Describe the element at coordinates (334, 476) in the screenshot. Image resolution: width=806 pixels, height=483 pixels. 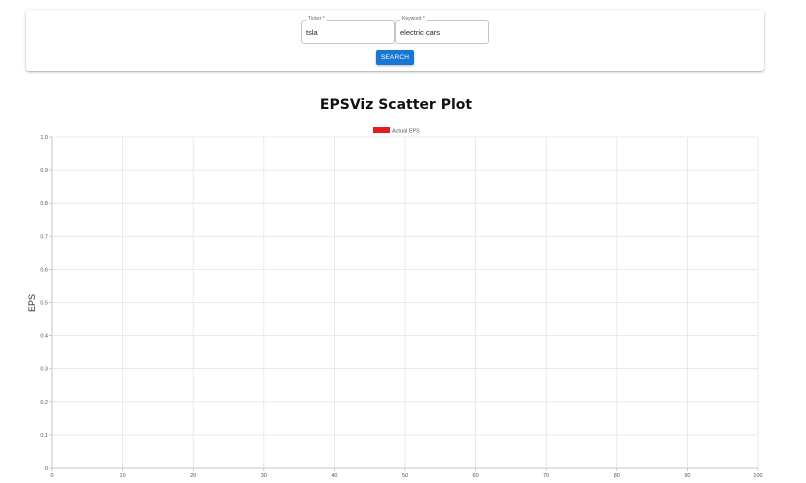
I see `x-tick-label: 40` at that location.